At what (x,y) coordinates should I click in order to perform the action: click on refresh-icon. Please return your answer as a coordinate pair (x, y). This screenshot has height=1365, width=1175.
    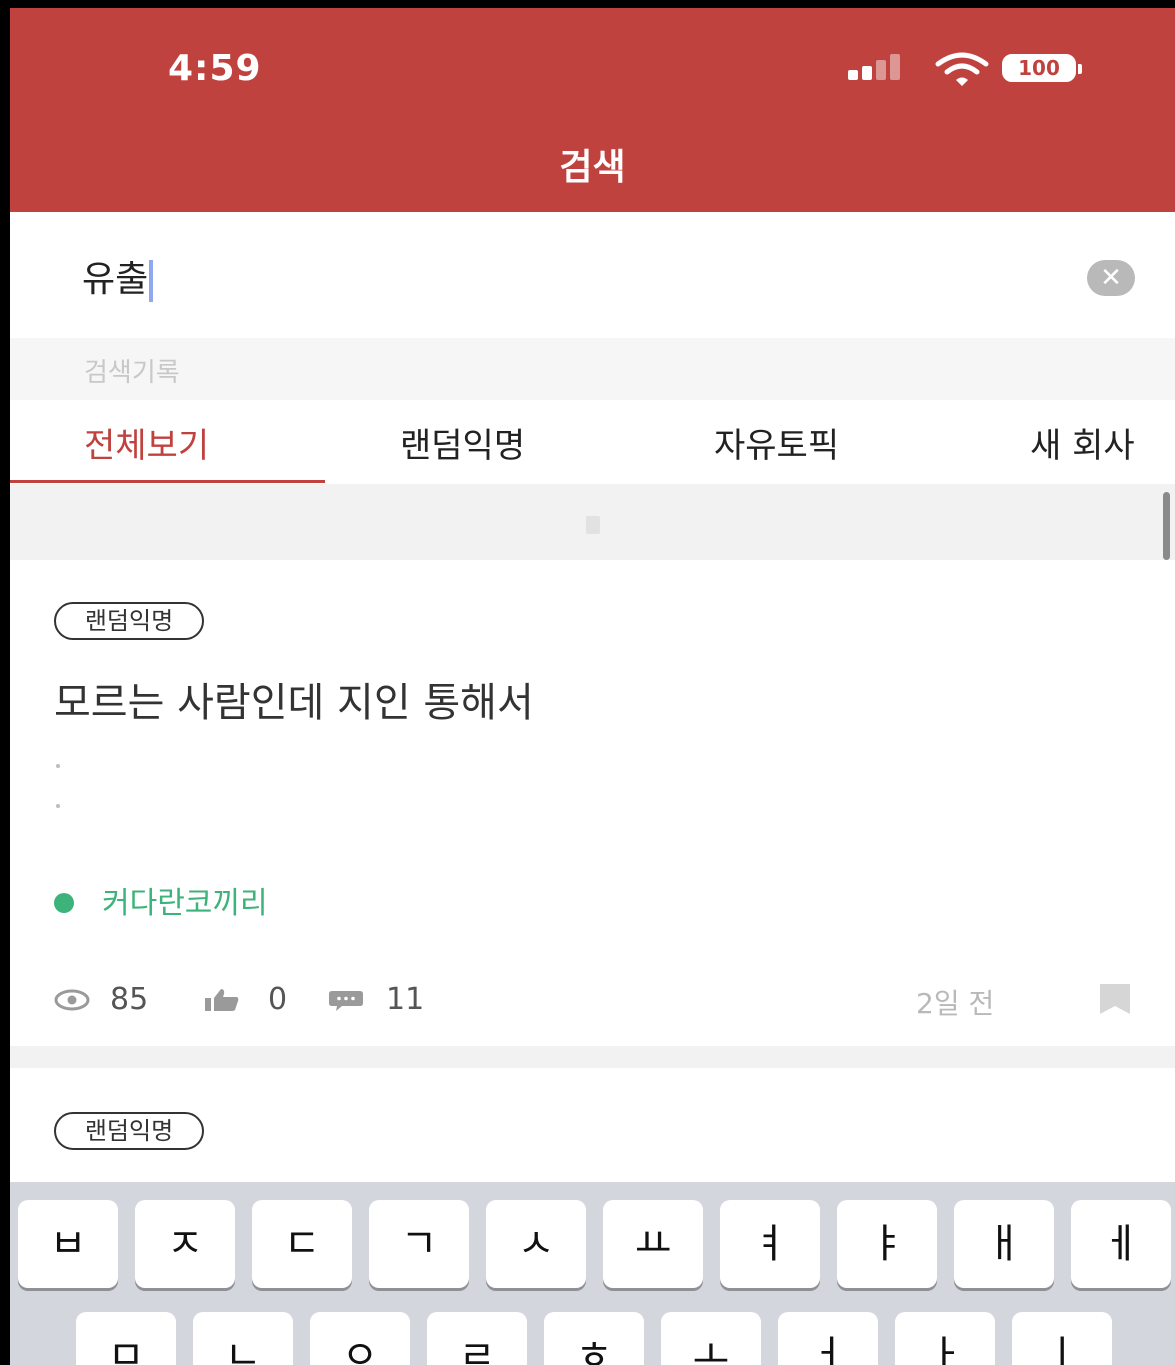
    Looking at the image, I should click on (593, 525).